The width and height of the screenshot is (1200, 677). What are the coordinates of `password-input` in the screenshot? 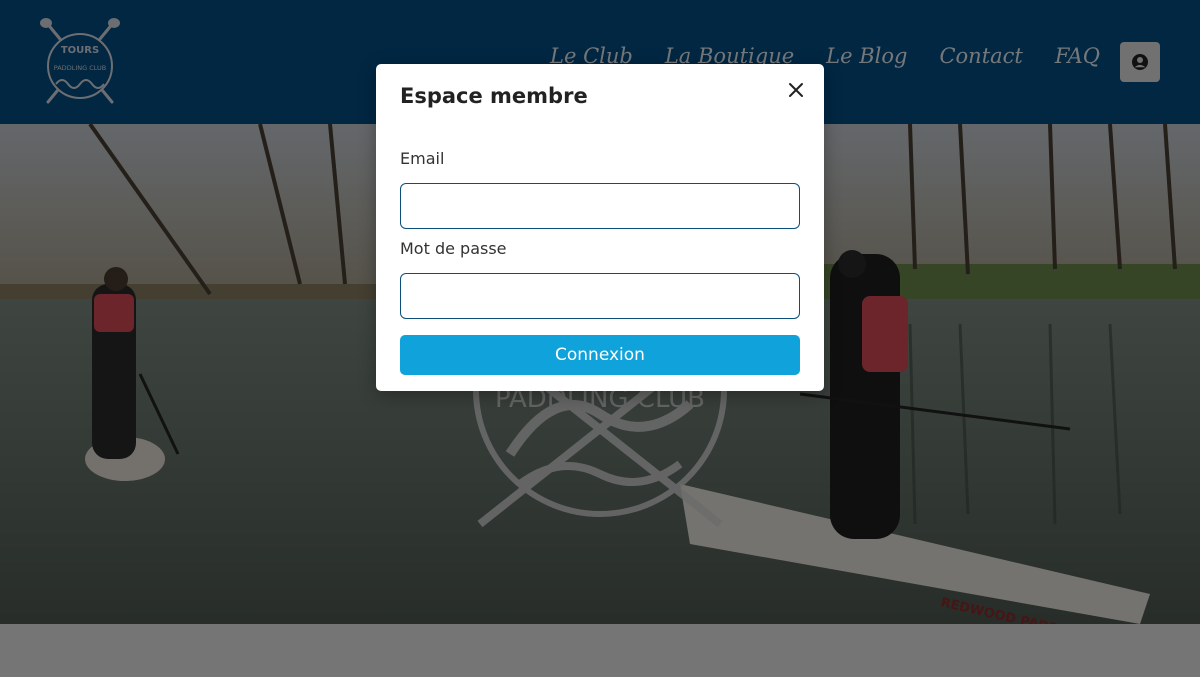 It's located at (600, 296).